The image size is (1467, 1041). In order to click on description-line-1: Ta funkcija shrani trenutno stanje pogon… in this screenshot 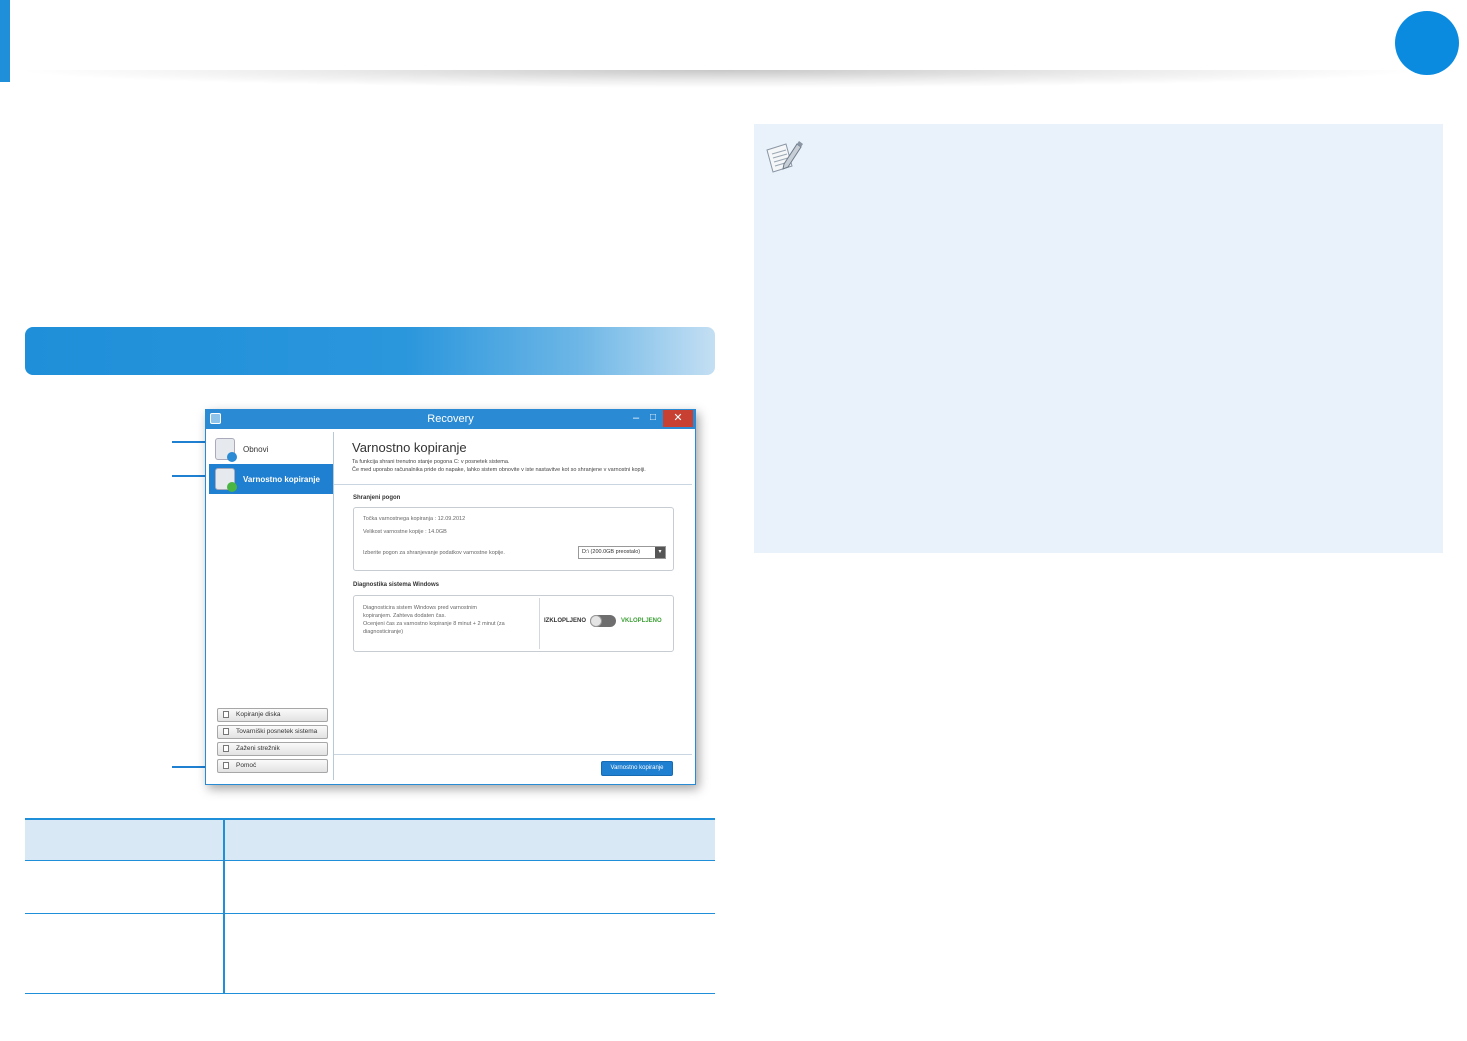, I will do `click(431, 462)`.